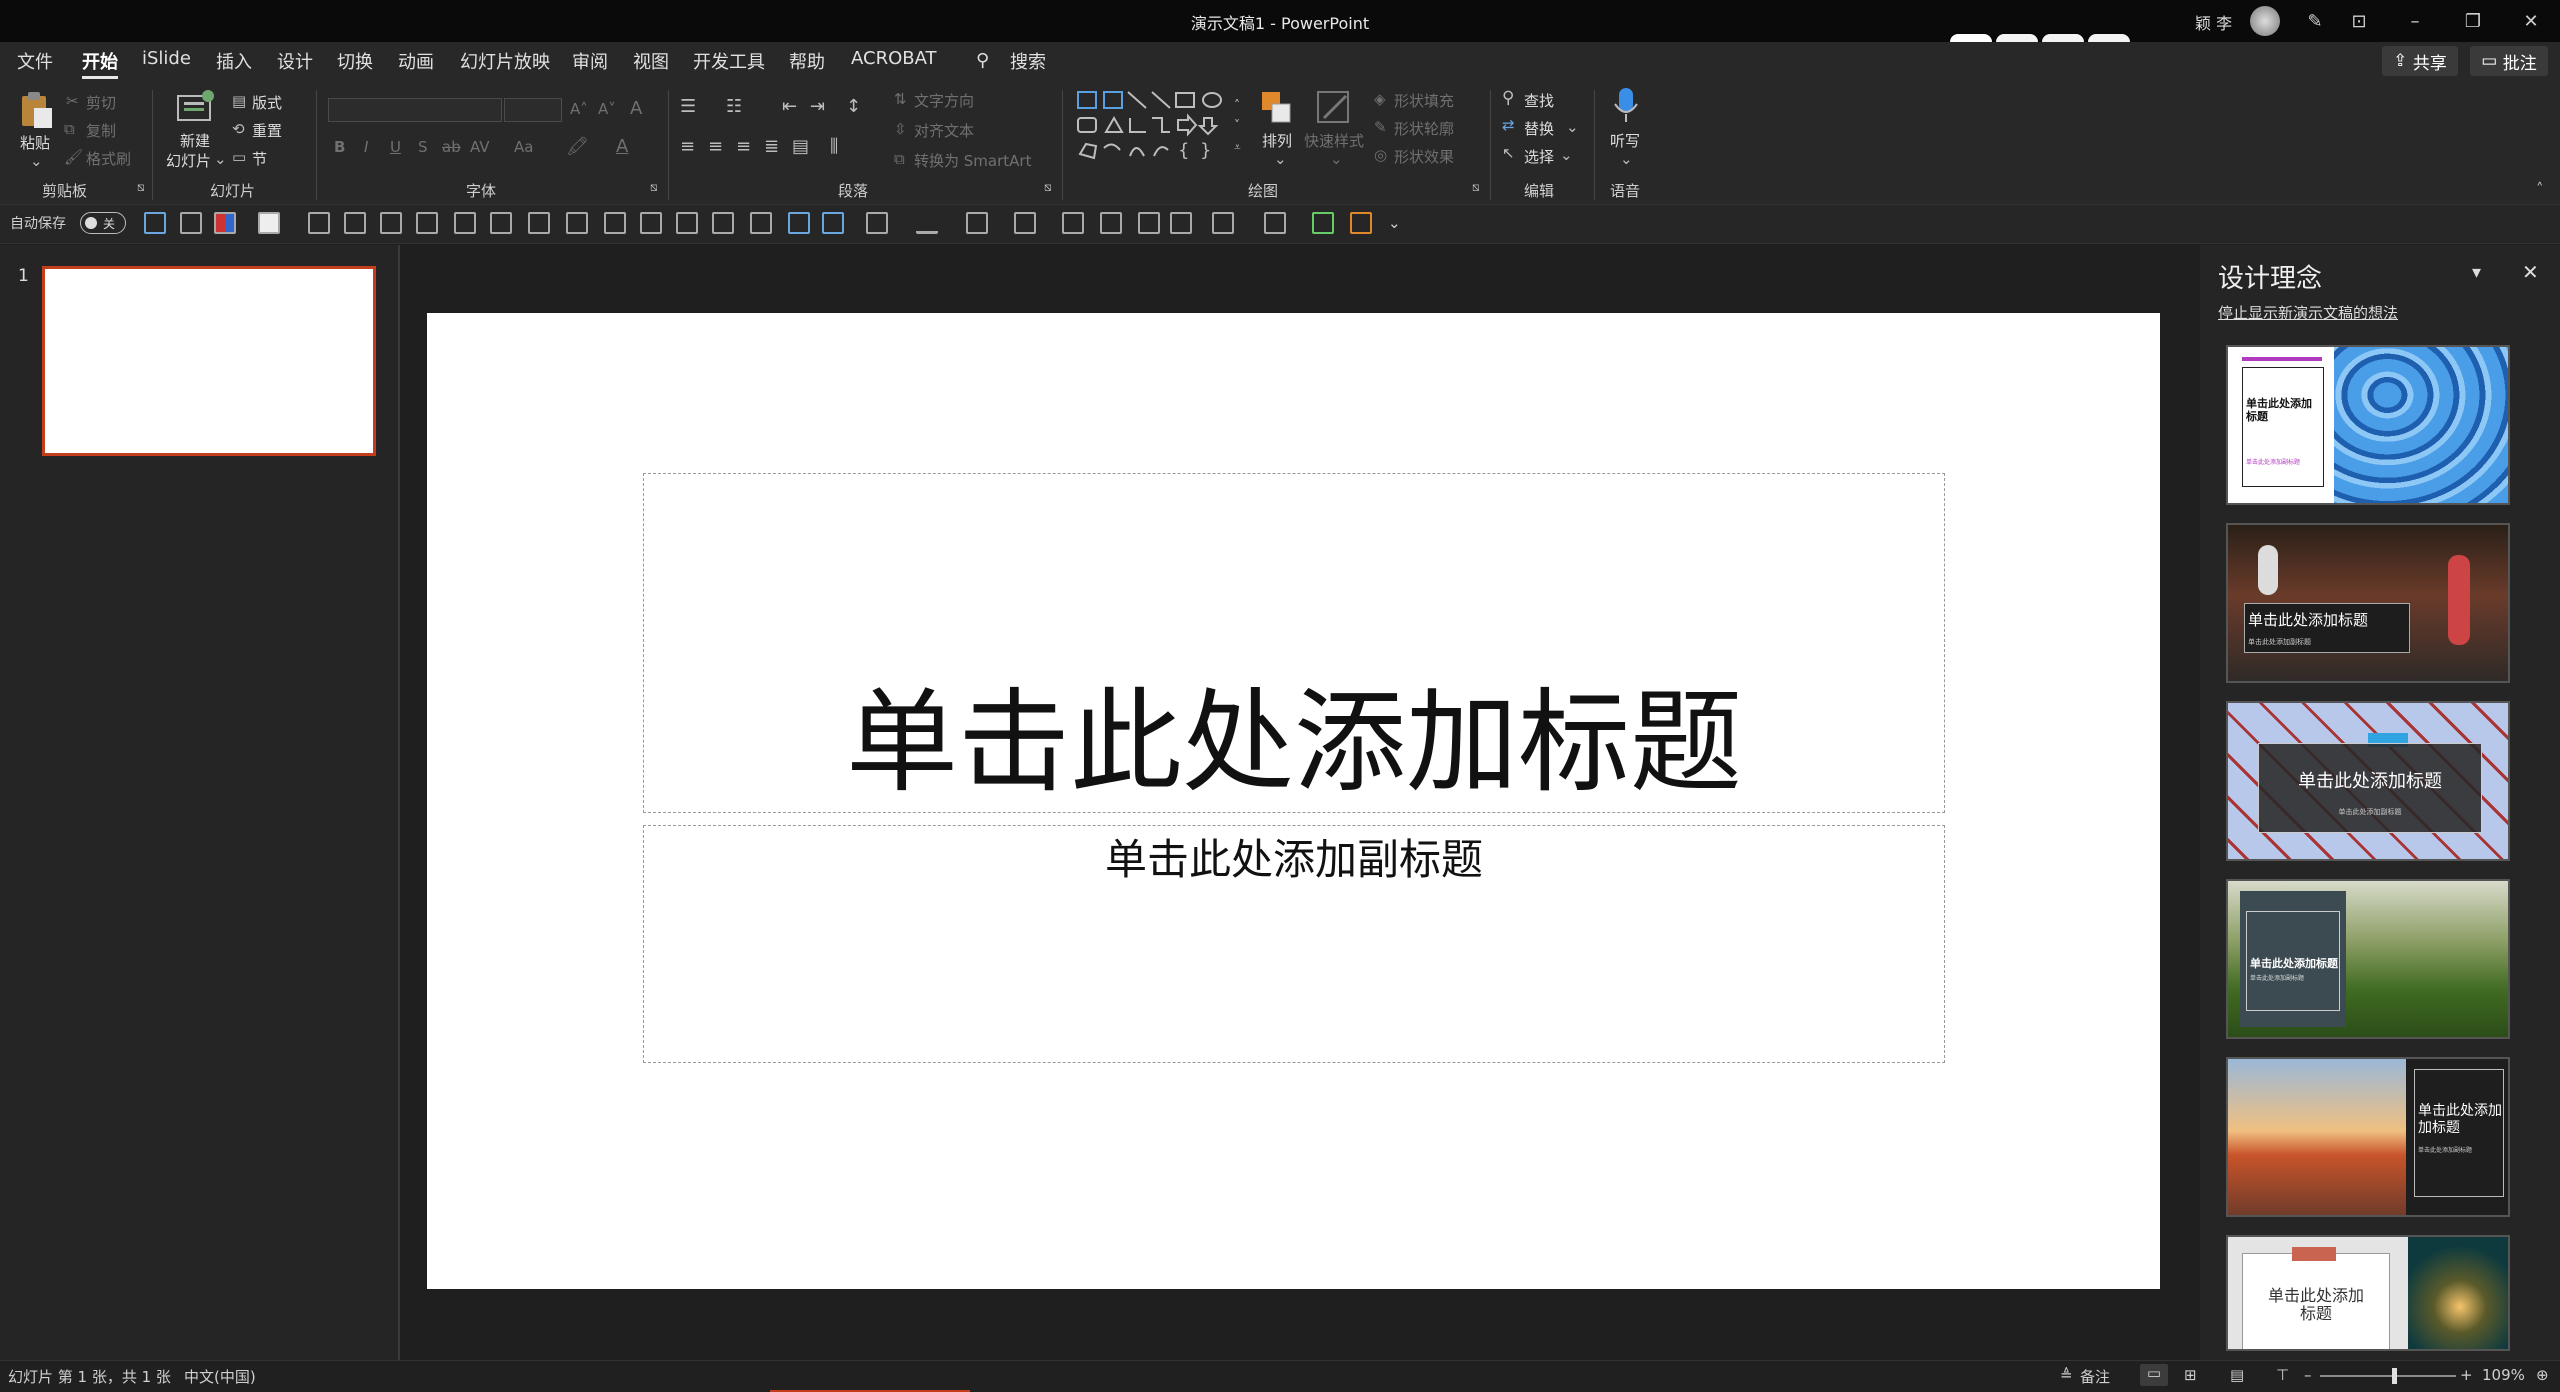  What do you see at coordinates (894, 62) in the screenshot?
I see `tab-acrobat: ACROBAT` at bounding box center [894, 62].